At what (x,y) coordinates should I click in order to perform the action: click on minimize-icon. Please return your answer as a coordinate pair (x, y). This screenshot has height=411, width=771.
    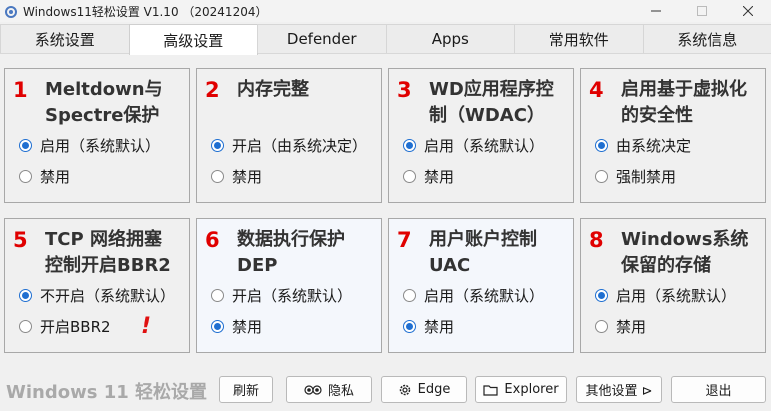
    Looking at the image, I should click on (656, 11).